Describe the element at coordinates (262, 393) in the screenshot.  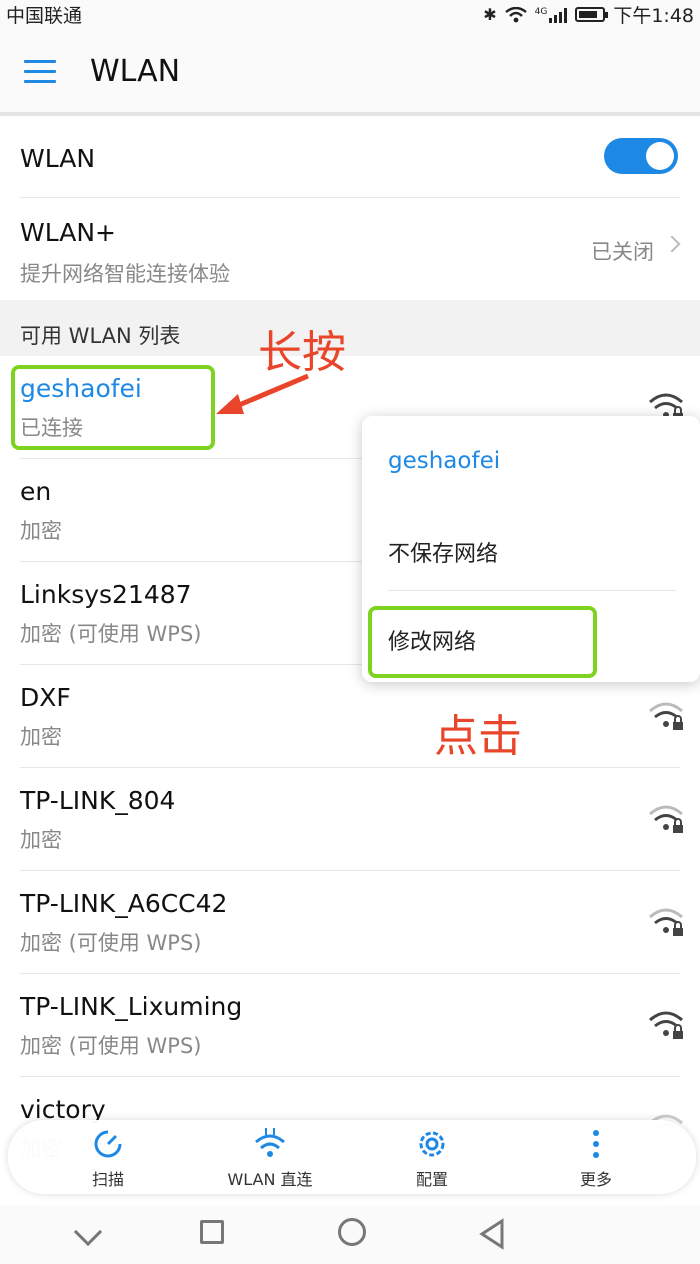
I see `arrow-annotation` at that location.